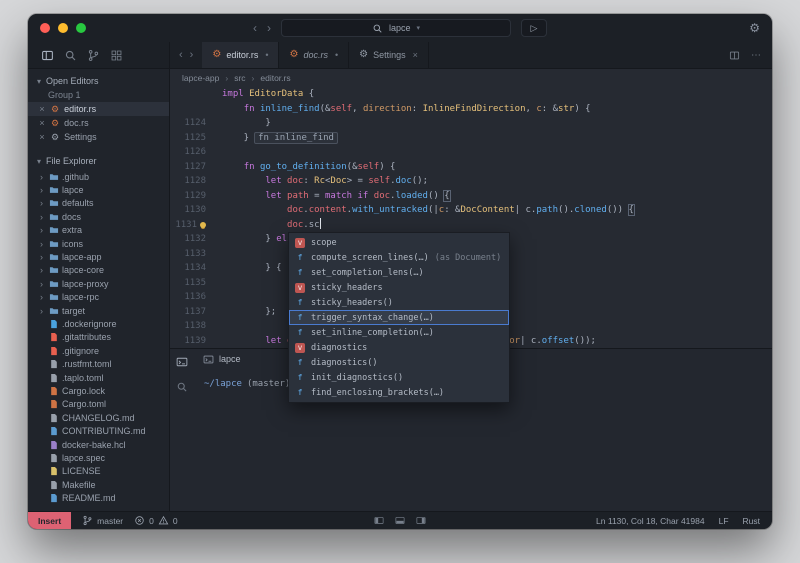 This screenshot has height=563, width=800. I want to click on open-editors-header: ▾ Open Editors, so click(98, 81).